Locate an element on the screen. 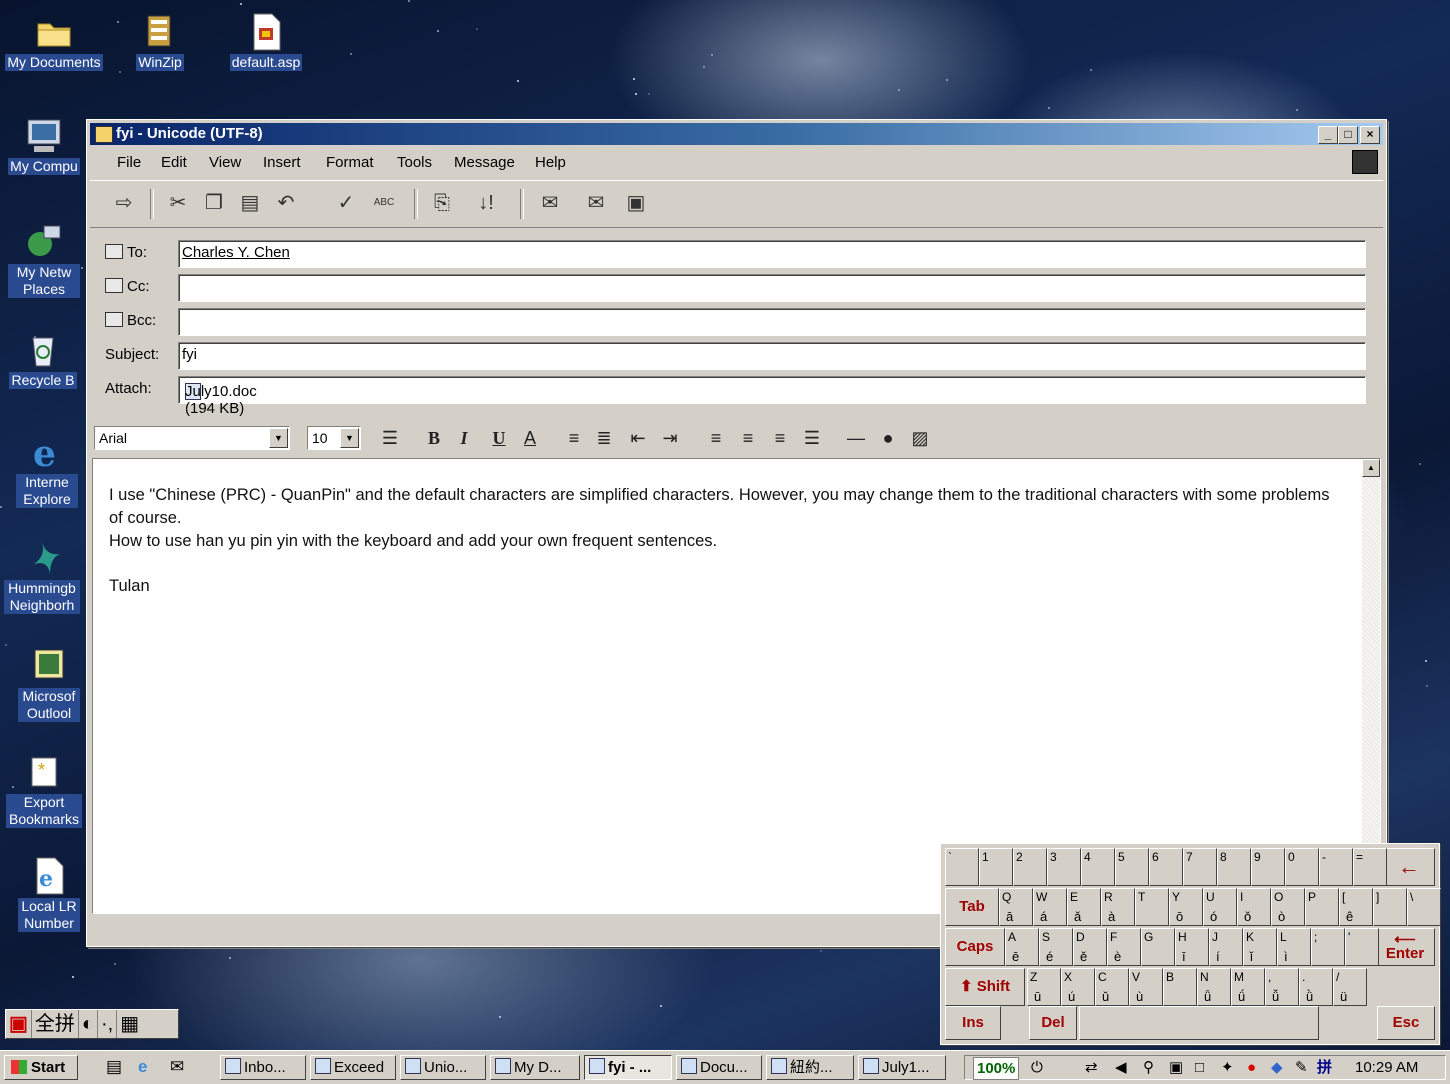 The image size is (1450, 1084). desktop-icon-export-bookmarks: * Export Bookmarks is located at coordinates (44, 790).